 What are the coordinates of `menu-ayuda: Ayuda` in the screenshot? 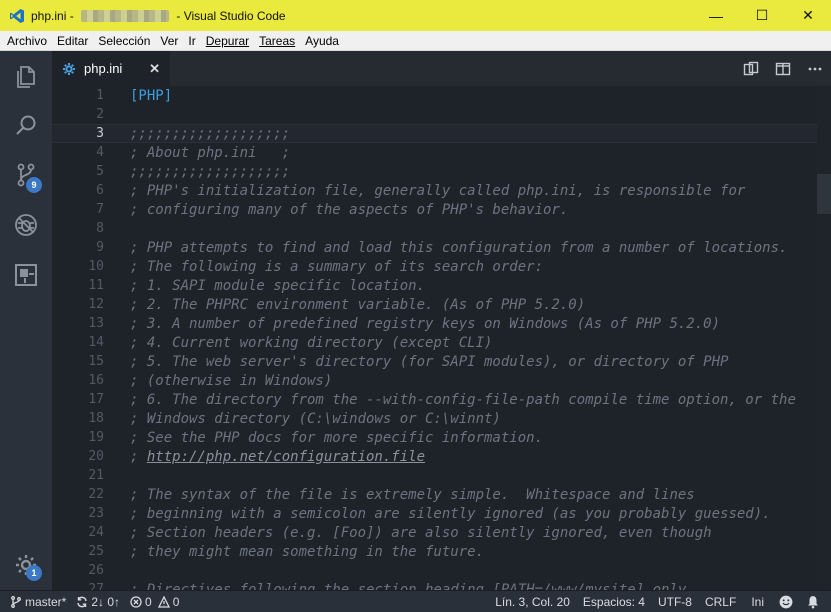 It's located at (322, 41).